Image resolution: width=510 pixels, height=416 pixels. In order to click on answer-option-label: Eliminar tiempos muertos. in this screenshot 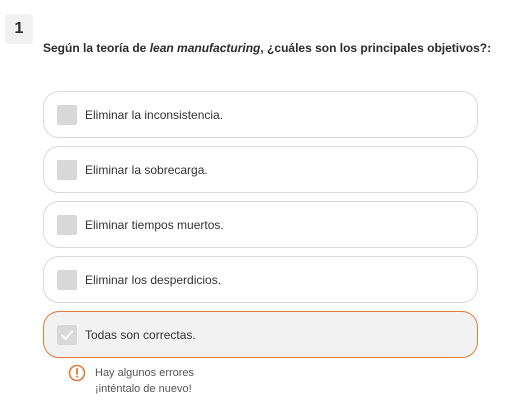, I will do `click(154, 224)`.